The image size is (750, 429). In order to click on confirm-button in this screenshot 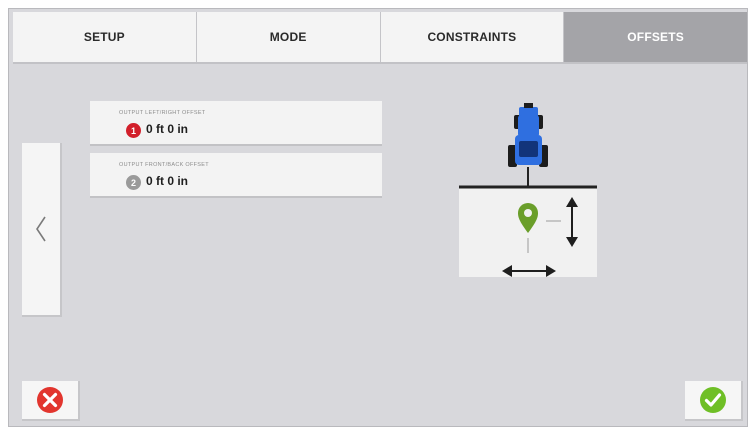, I will do `click(714, 401)`.